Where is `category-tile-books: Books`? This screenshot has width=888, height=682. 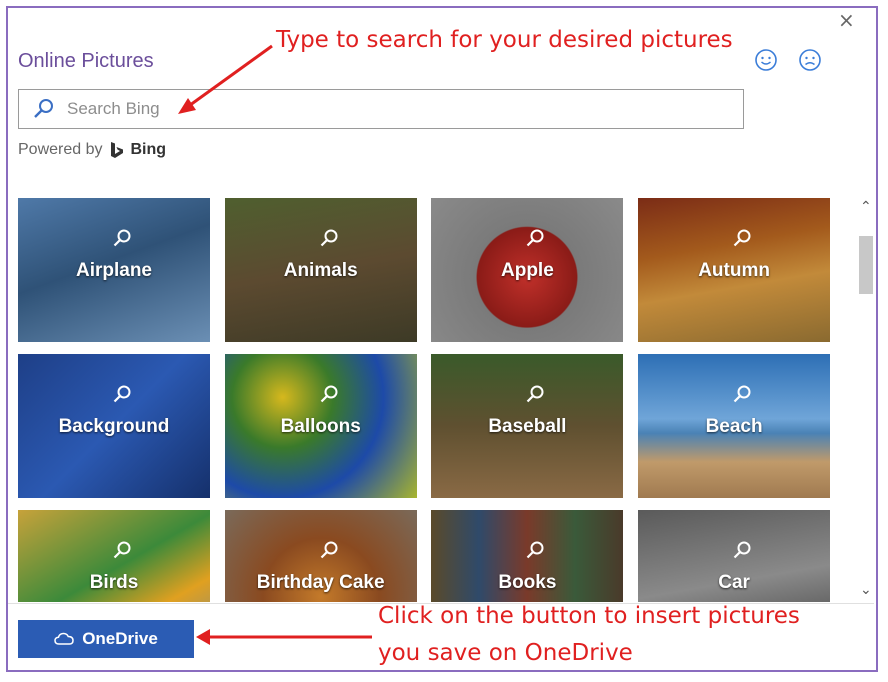
category-tile-books: Books is located at coordinates (527, 556).